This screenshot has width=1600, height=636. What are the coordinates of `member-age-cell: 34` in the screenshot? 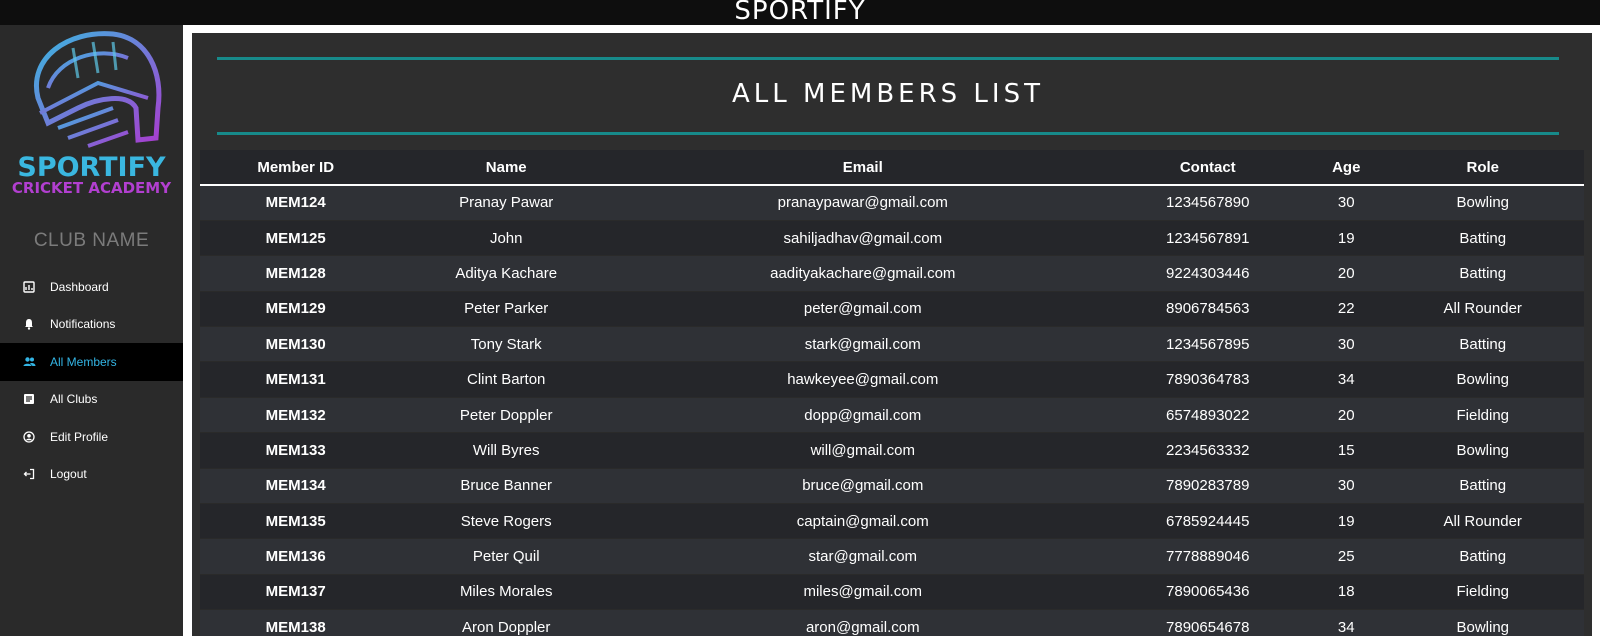 It's located at (1346, 627).